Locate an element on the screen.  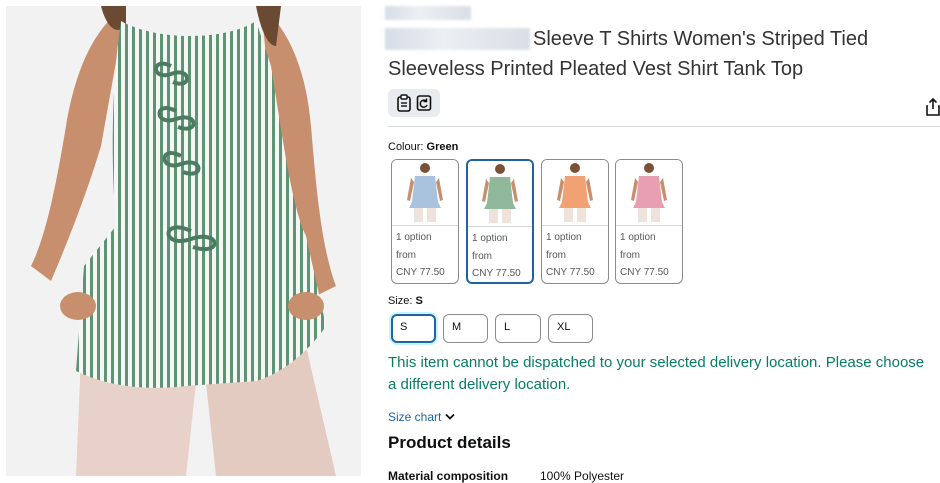
colour-label: Colour: Green is located at coordinates (423, 147).